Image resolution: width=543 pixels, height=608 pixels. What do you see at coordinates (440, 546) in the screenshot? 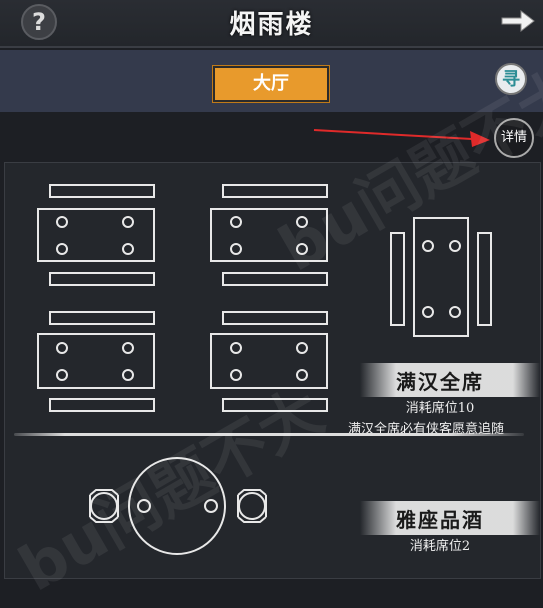
I see `wine-seat-cost: 消耗席位2` at bounding box center [440, 546].